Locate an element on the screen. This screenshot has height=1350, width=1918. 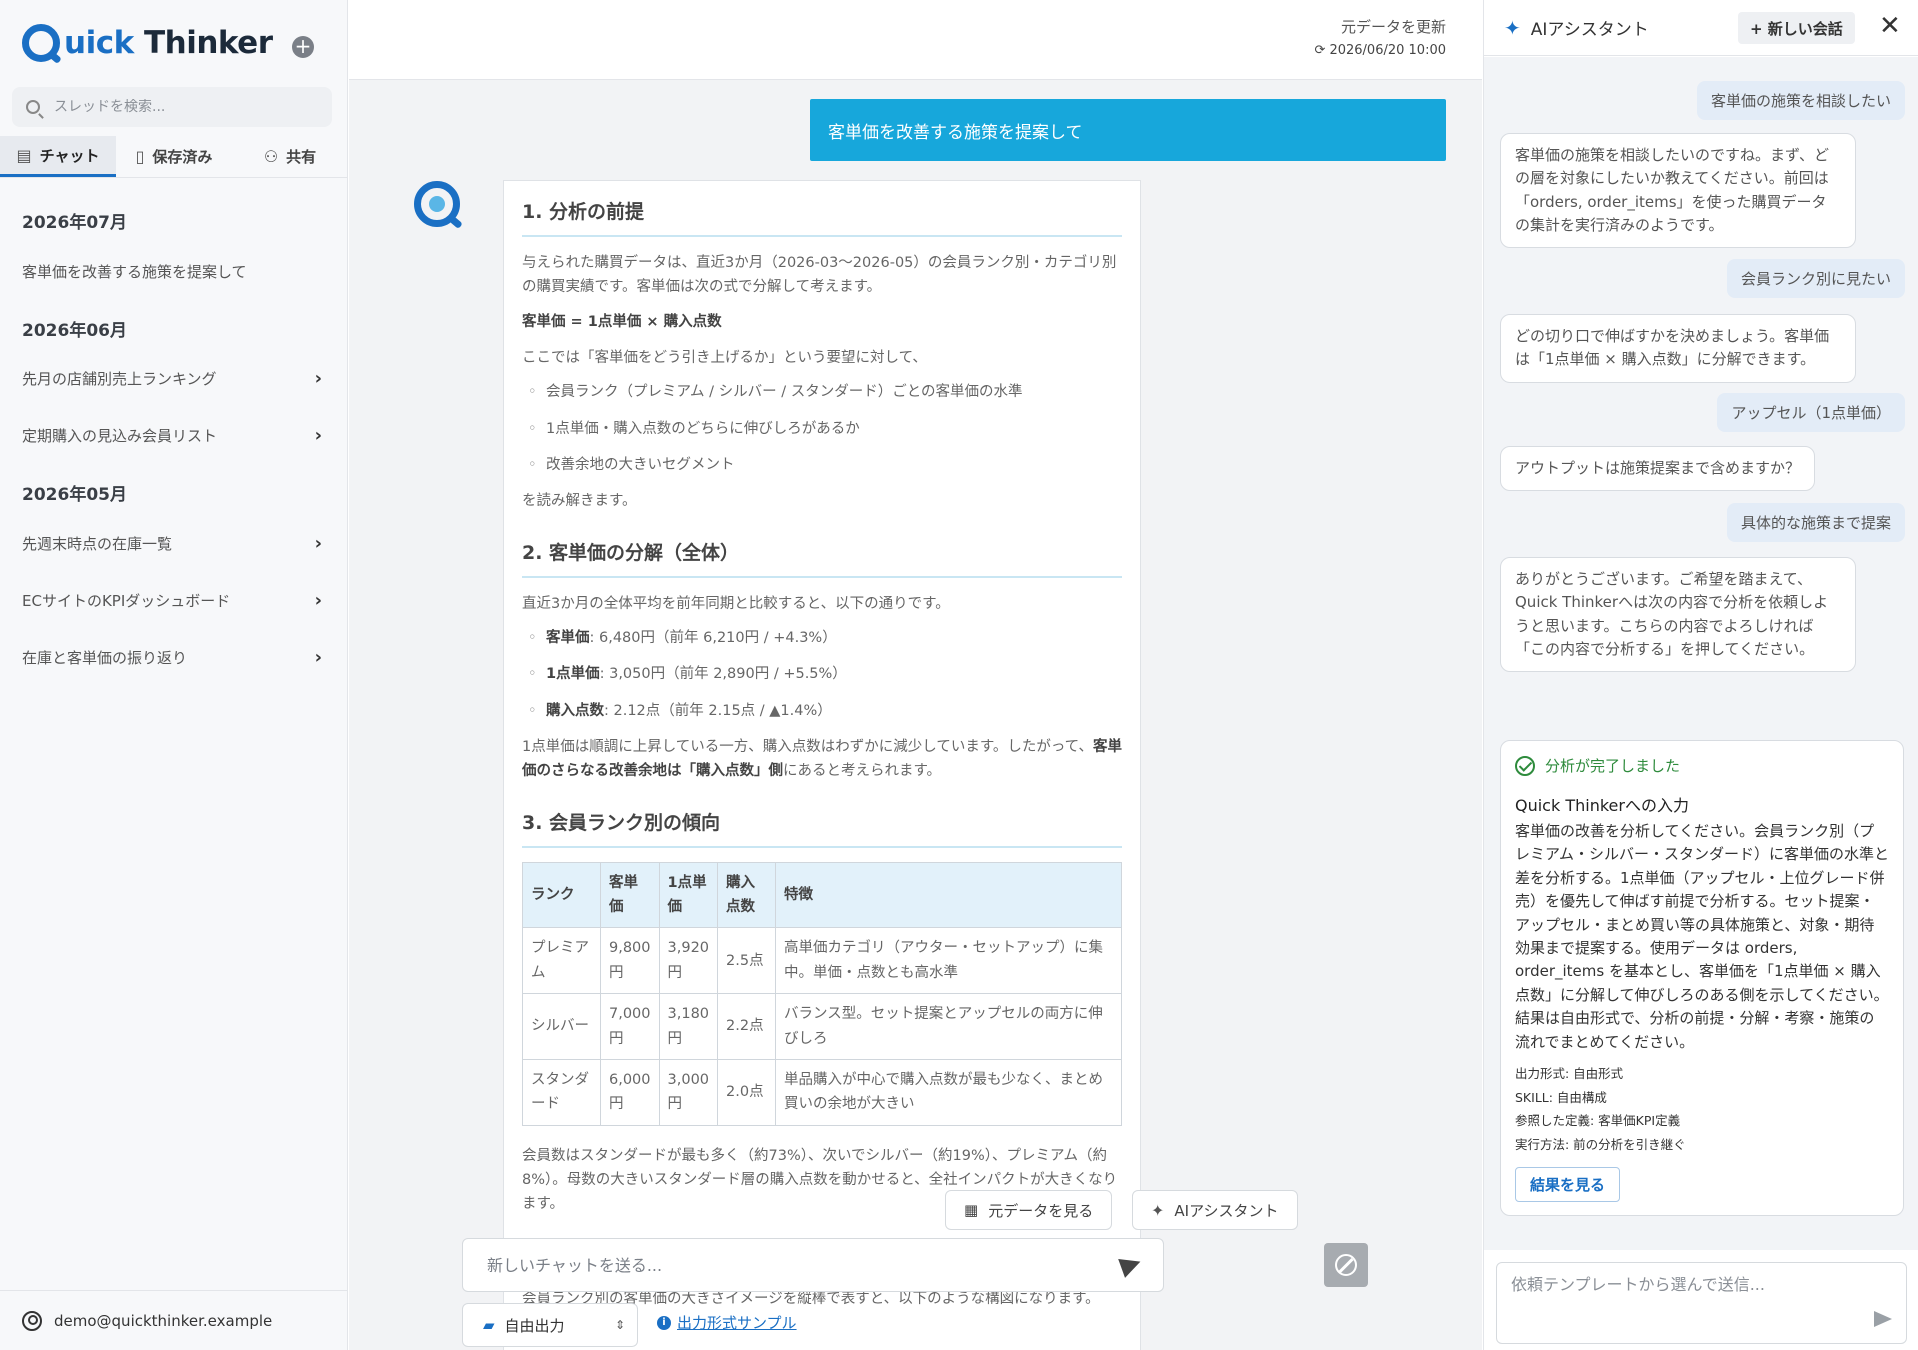
refresh-data-button: 元データを更新 ⟳ 2026/06/20 10:00 is located at coordinates (1380, 37).